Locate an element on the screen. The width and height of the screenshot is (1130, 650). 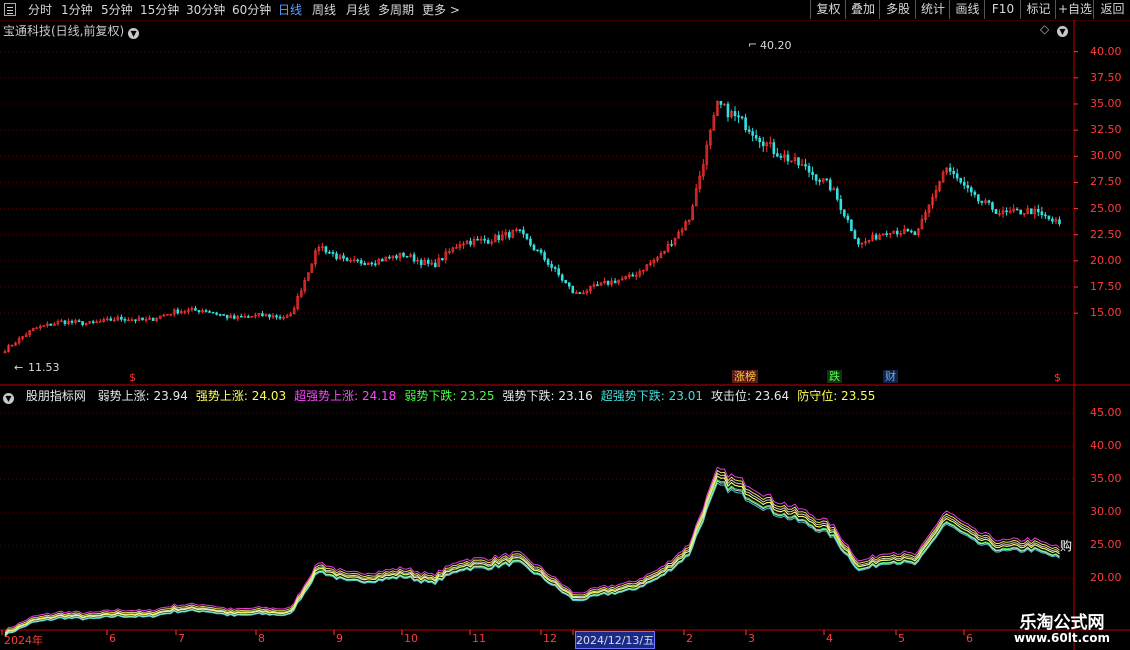
y-tick-label: 15.00 is located at coordinates (1106, 313).